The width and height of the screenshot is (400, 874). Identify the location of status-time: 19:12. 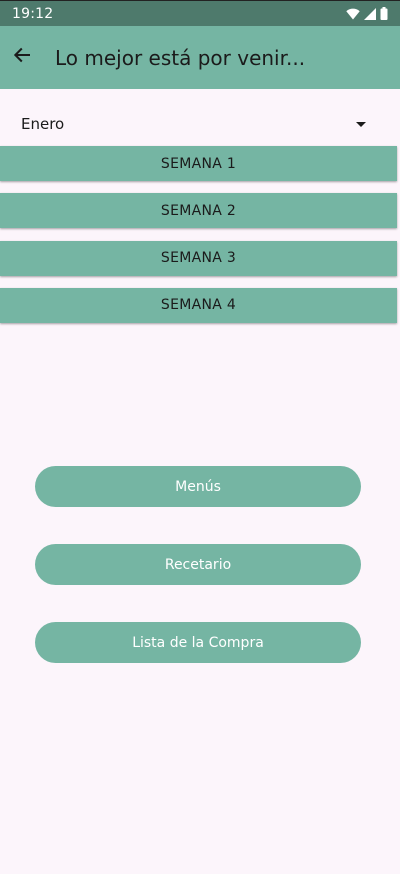
(33, 13).